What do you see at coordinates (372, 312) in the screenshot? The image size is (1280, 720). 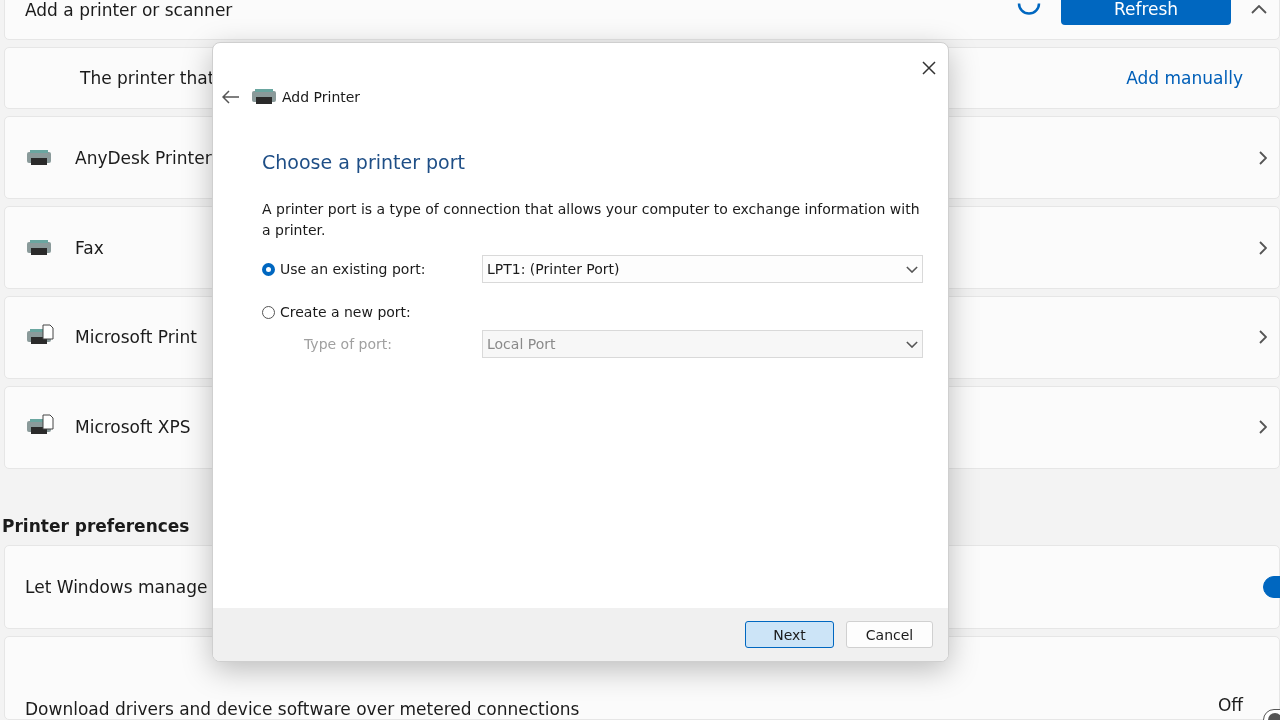 I see `radio-option: Create a new port:` at bounding box center [372, 312].